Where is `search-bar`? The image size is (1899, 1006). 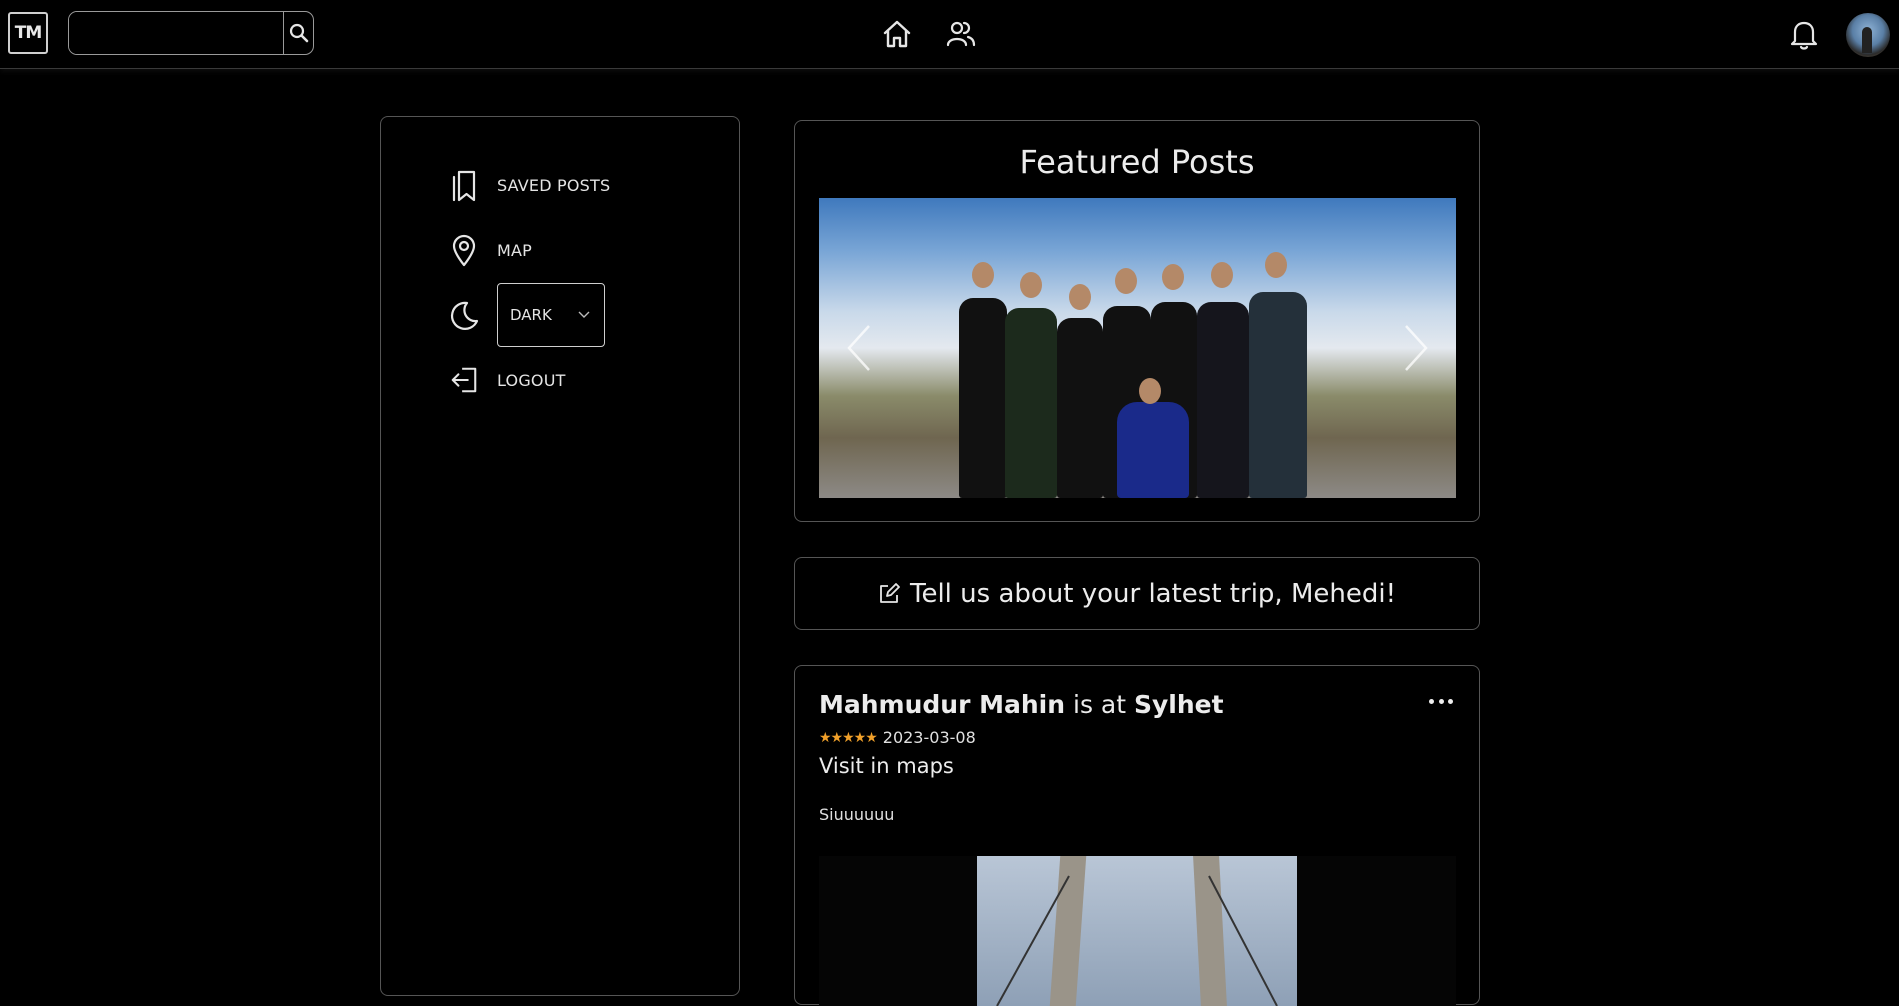 search-bar is located at coordinates (191, 33).